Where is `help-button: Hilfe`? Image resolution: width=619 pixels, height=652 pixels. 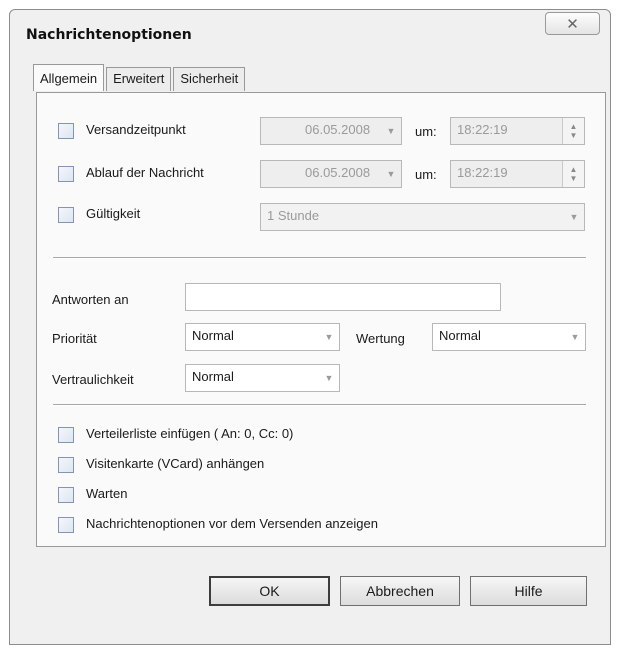 help-button: Hilfe is located at coordinates (528, 591).